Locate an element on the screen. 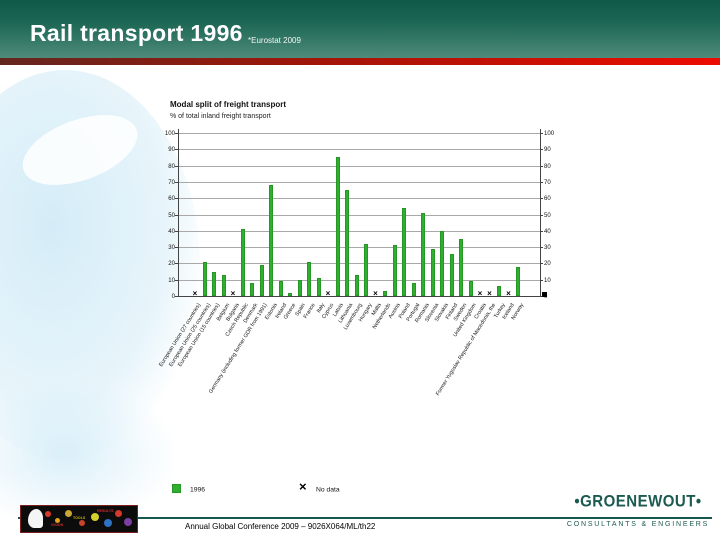 The image size is (720, 540). y-axis-label-left: 30 is located at coordinates (171, 247).